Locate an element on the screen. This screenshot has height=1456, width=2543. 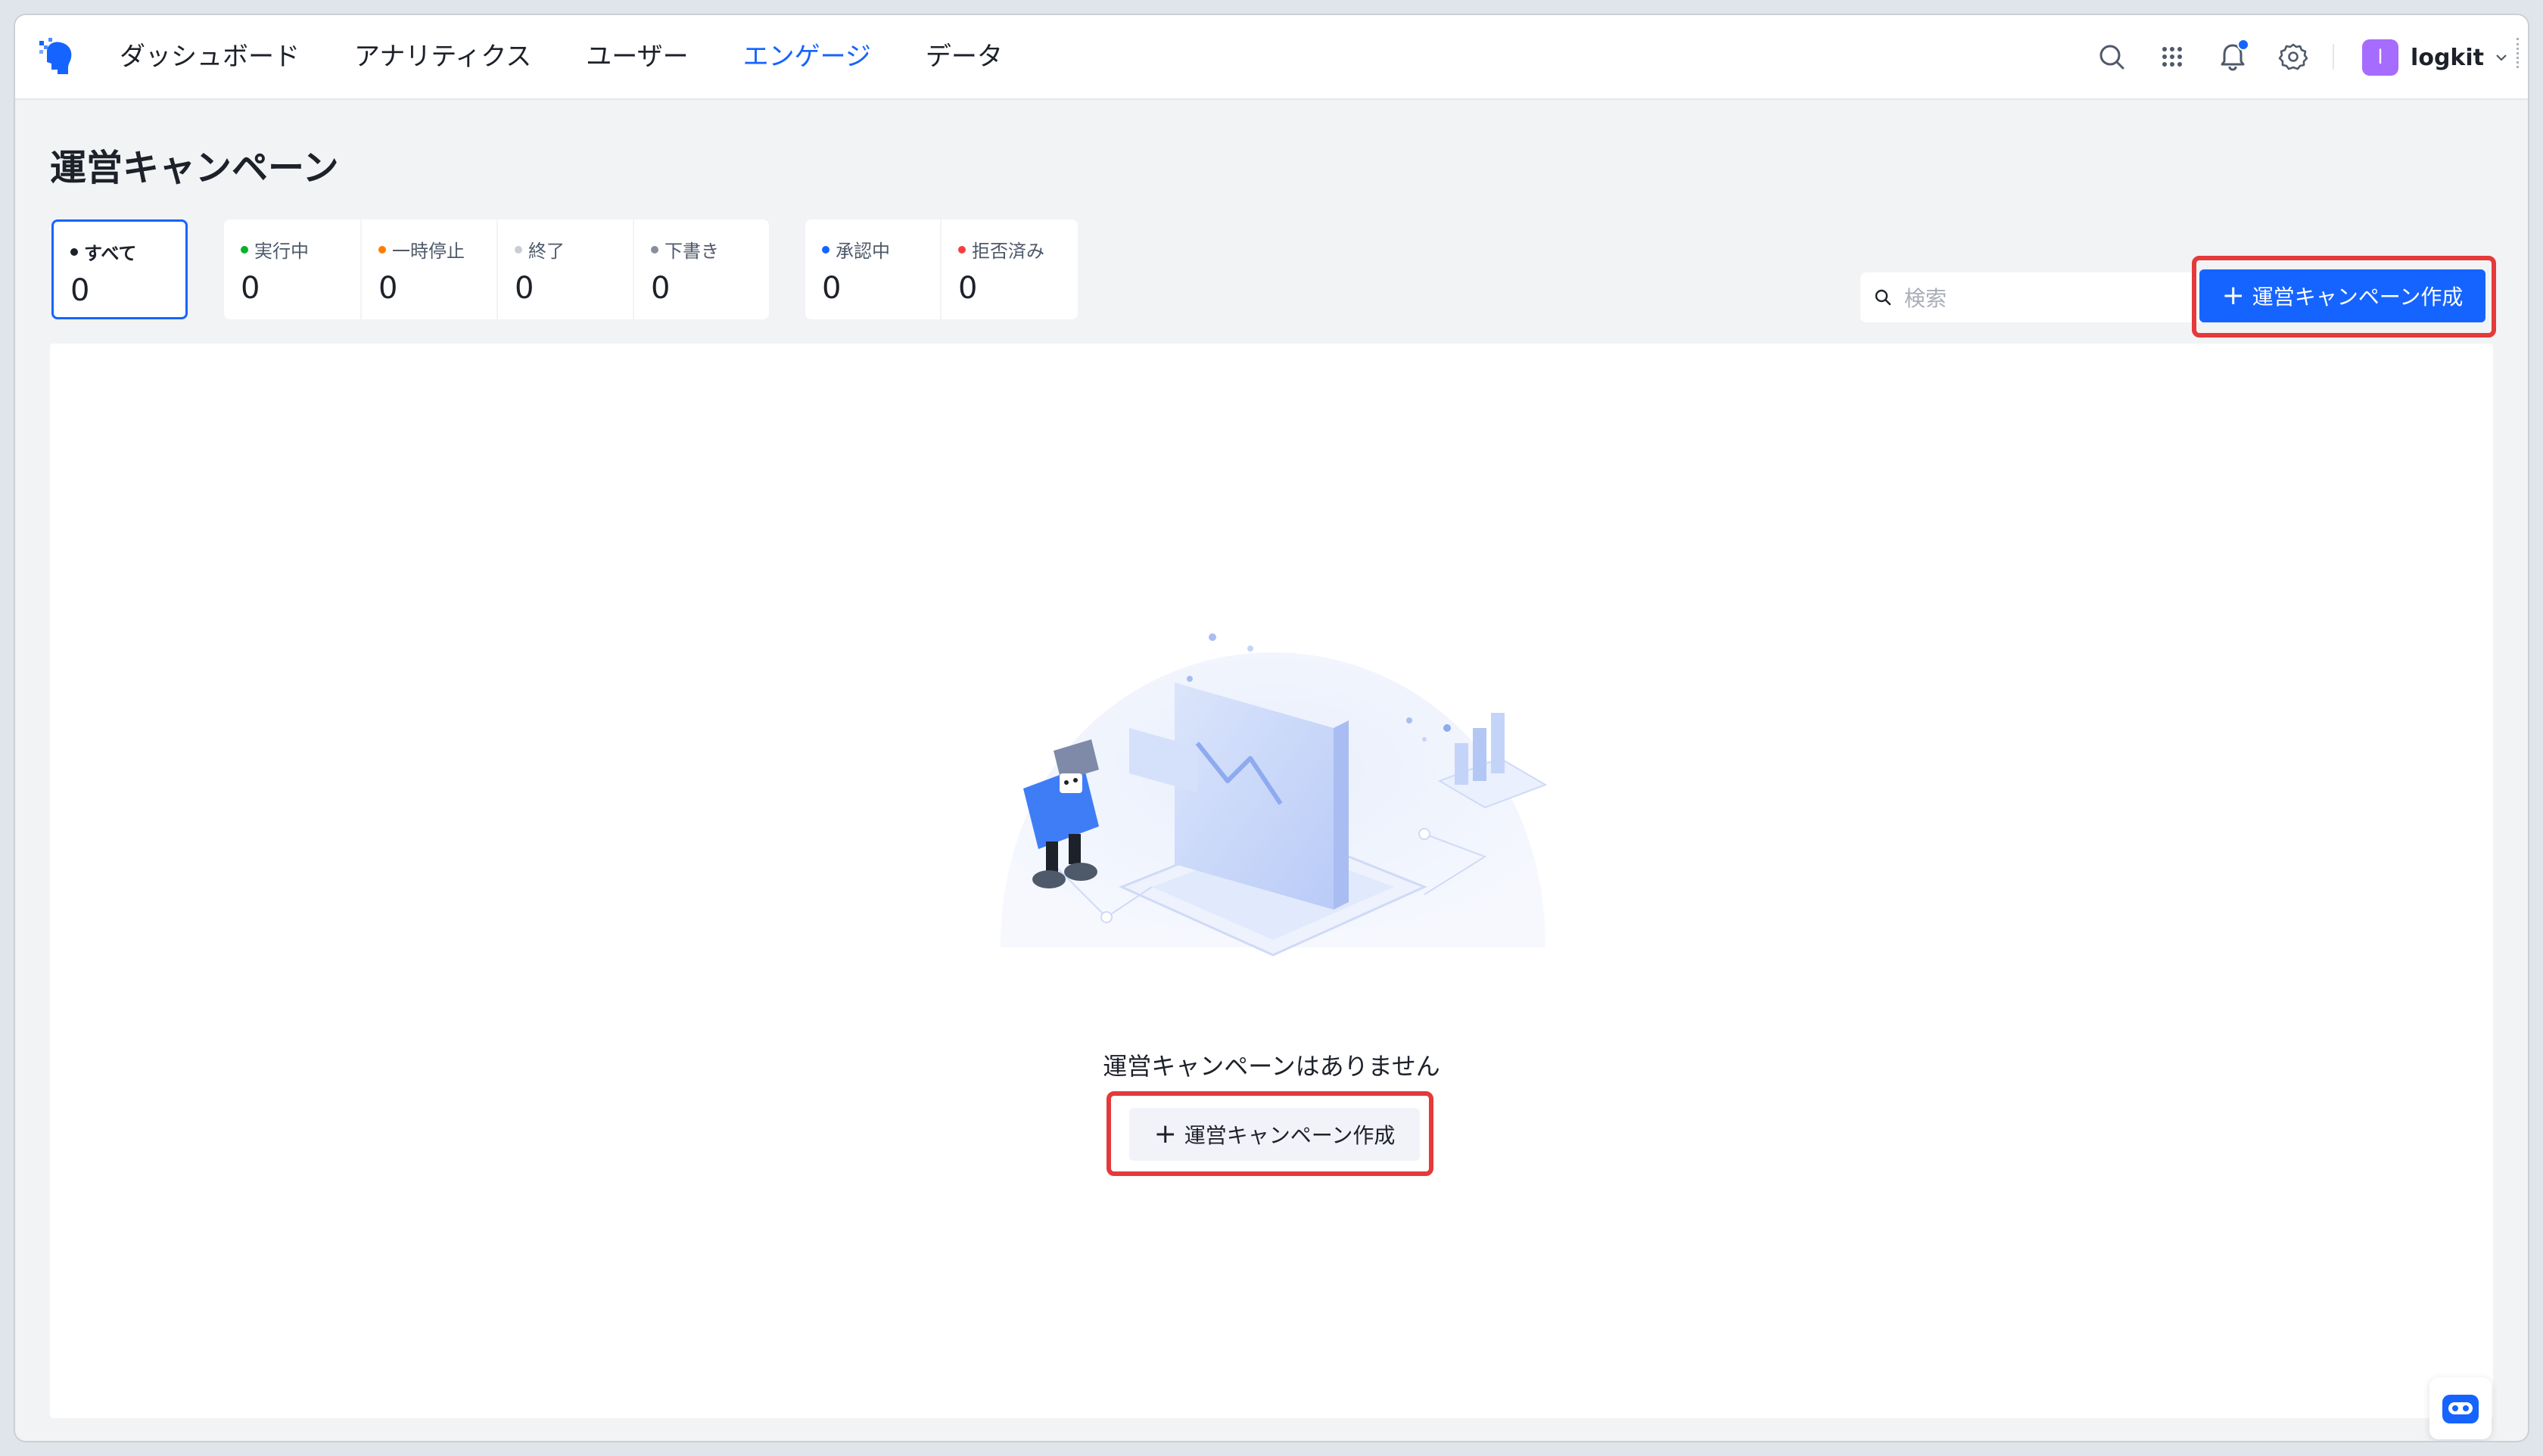
nav-engage: エンゲージ is located at coordinates (807, 56).